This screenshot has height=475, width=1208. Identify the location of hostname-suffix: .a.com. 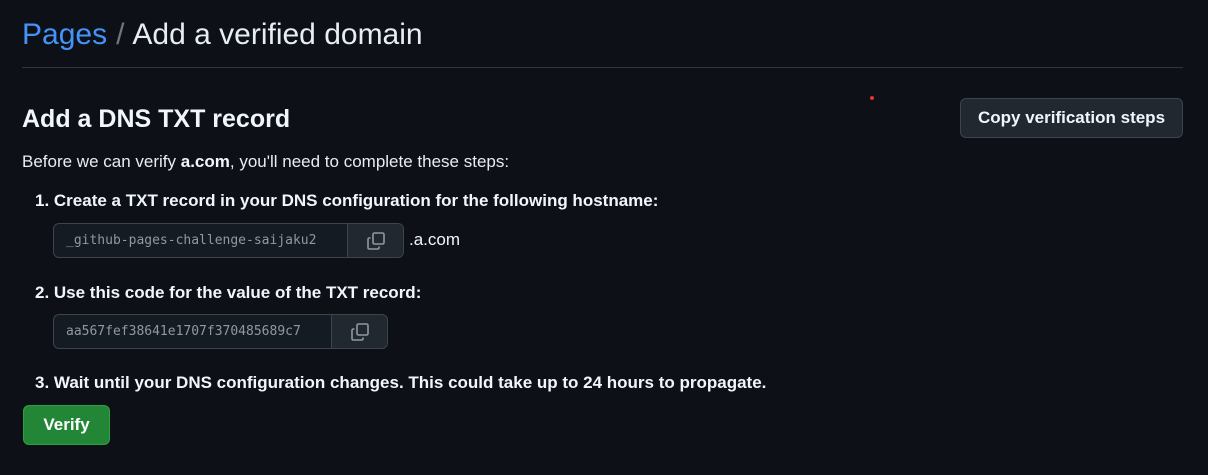
(435, 239).